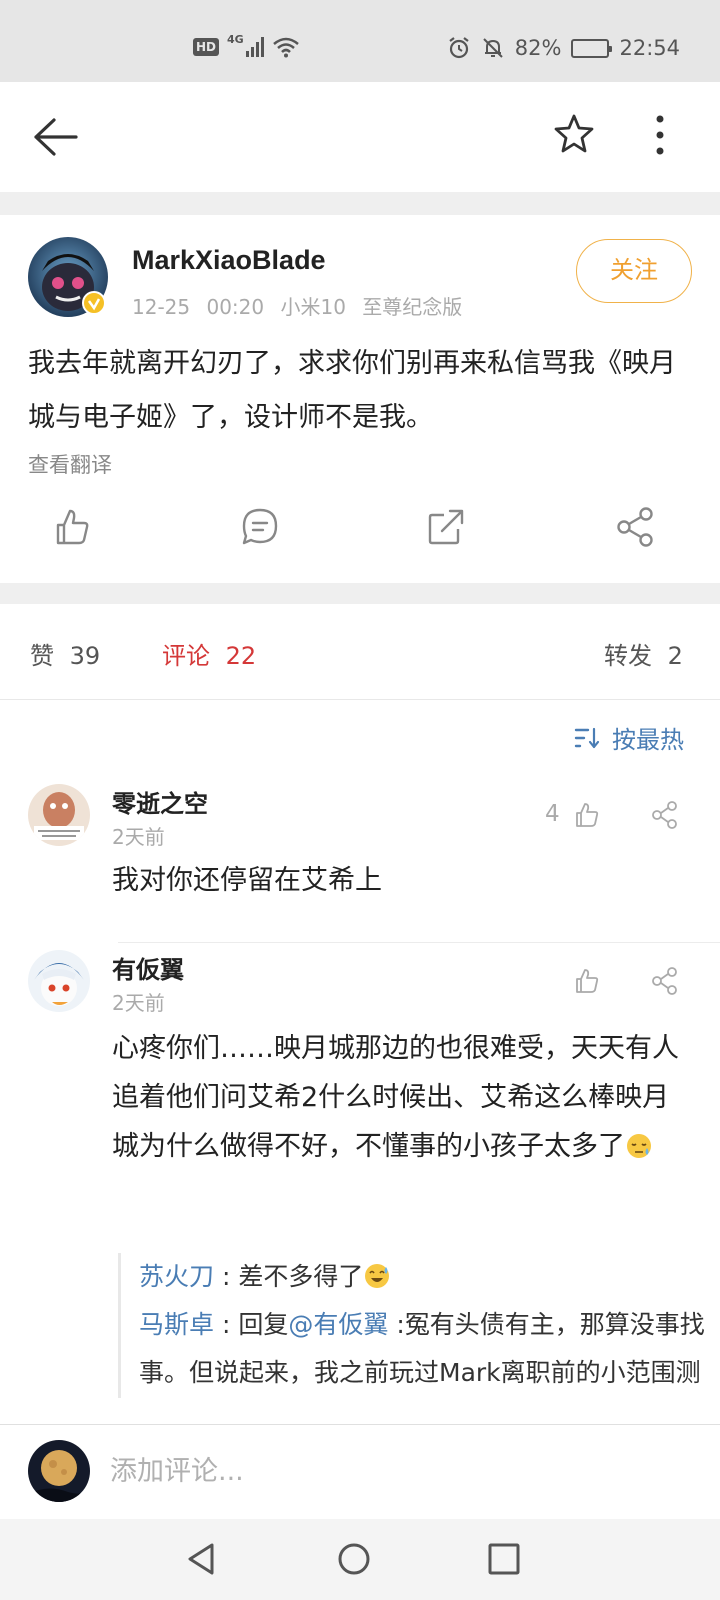  What do you see at coordinates (377, 1276) in the screenshot?
I see `sweat-smile-emoji-icon` at bounding box center [377, 1276].